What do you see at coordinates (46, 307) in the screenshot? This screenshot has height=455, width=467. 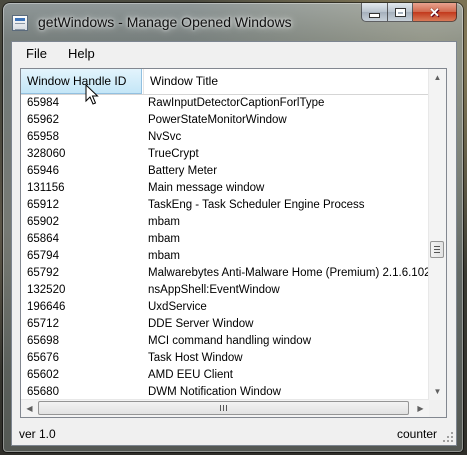 I see `row-handle-id: 196646` at bounding box center [46, 307].